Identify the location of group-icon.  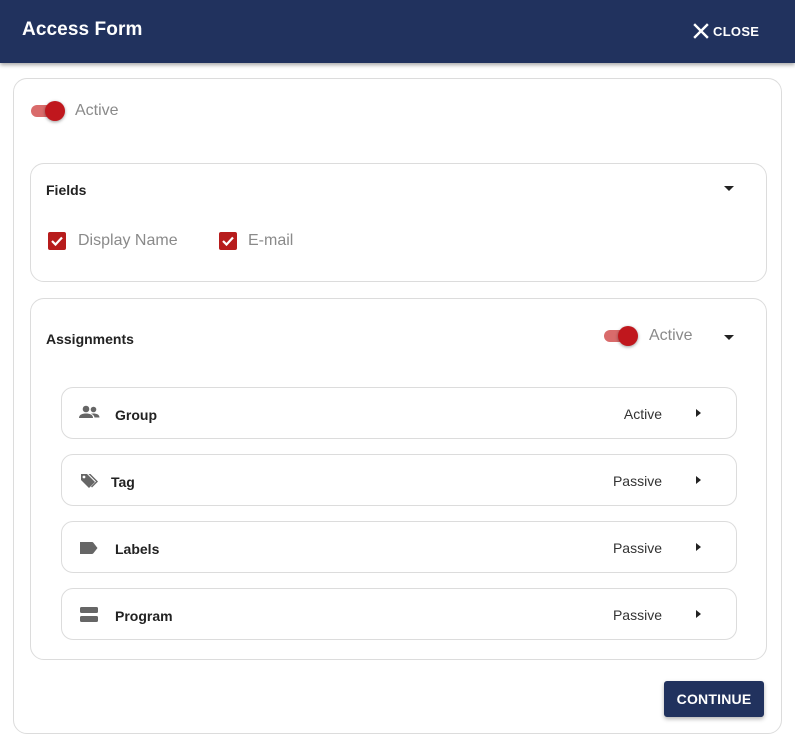
(89, 414).